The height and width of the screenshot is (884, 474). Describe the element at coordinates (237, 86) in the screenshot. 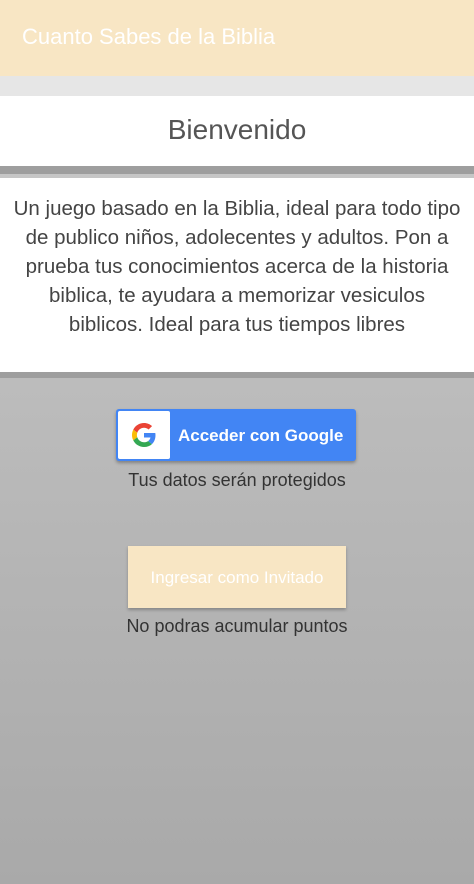

I see `divider-strip` at that location.